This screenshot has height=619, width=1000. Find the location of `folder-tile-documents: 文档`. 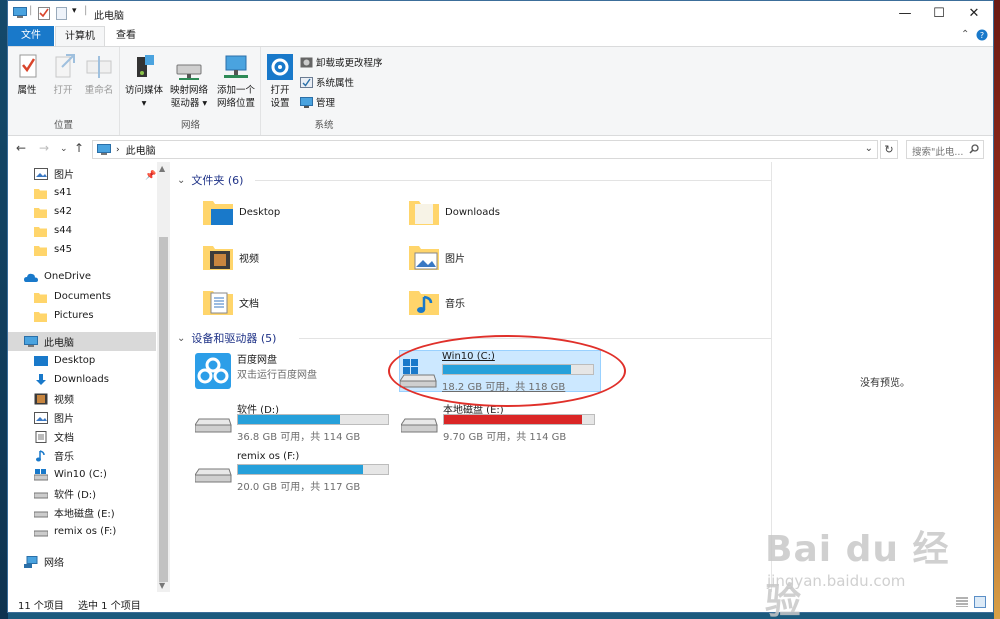

folder-tile-documents: 文档 is located at coordinates (230, 302).